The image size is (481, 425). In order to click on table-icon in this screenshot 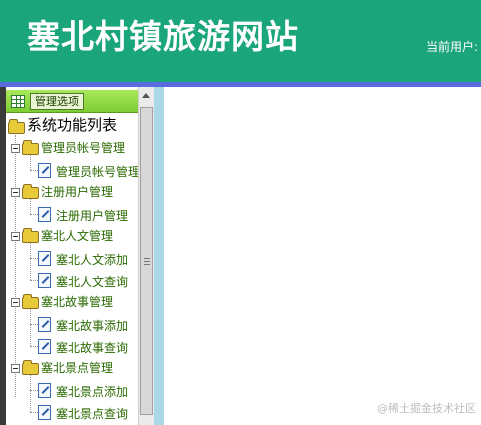, I will do `click(18, 101)`.